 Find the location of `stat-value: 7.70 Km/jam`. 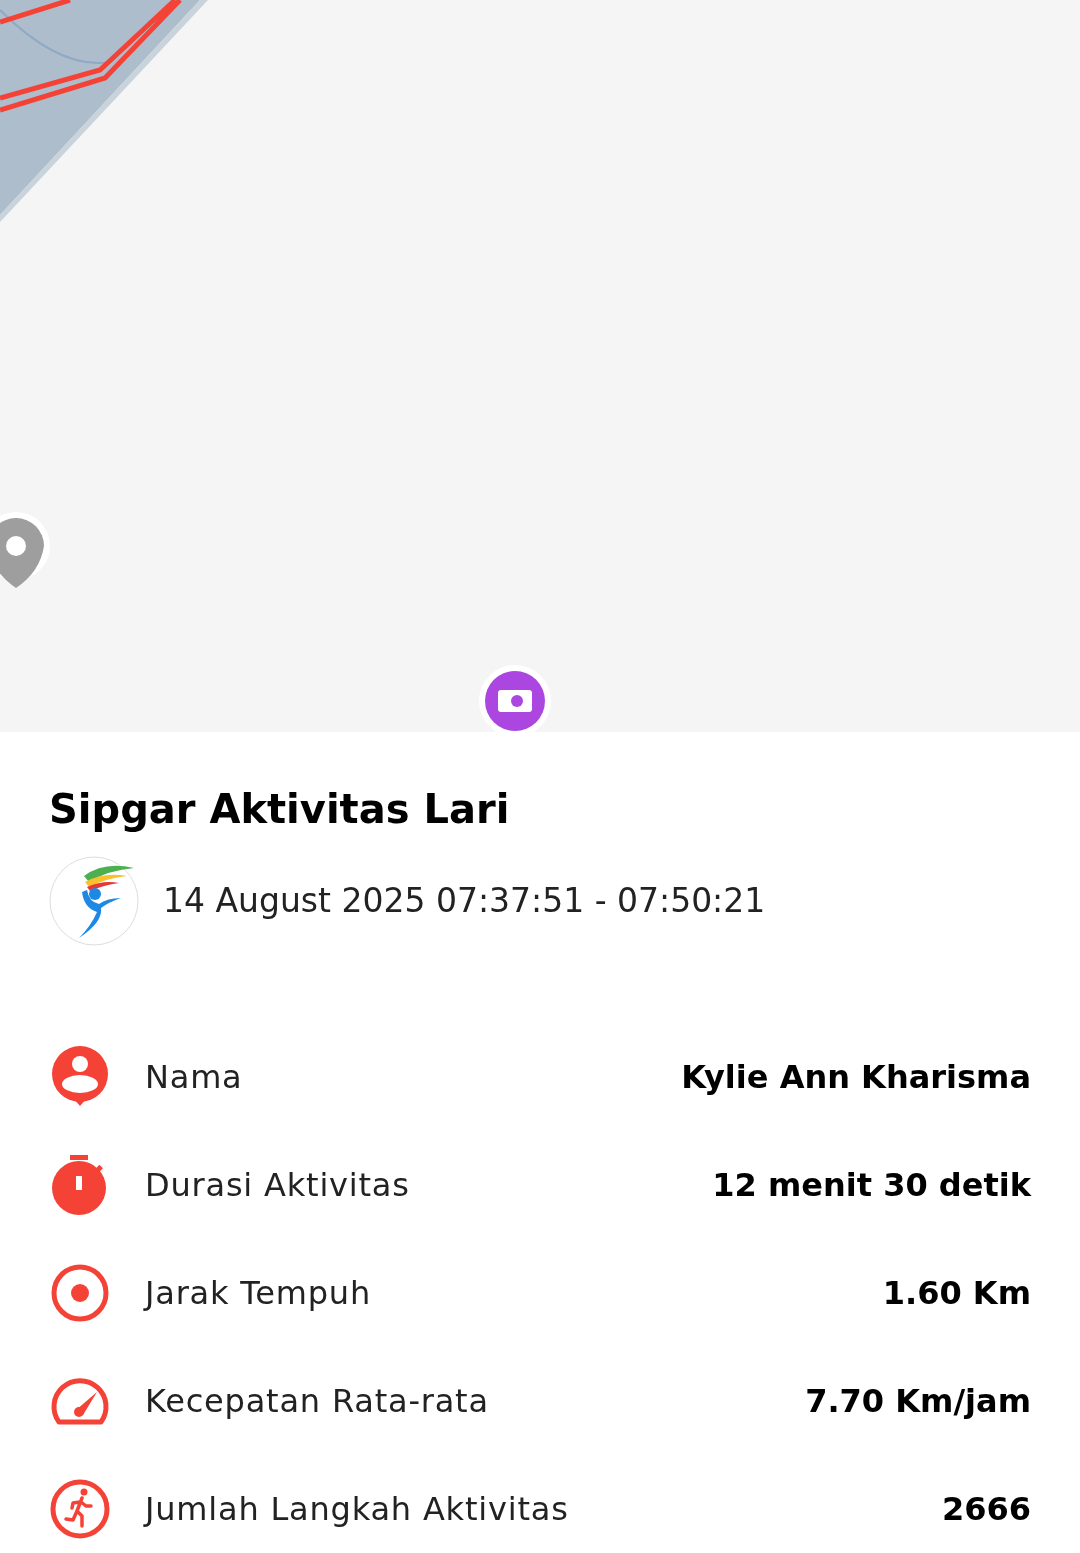

stat-value: 7.70 Km/jam is located at coordinates (918, 1401).